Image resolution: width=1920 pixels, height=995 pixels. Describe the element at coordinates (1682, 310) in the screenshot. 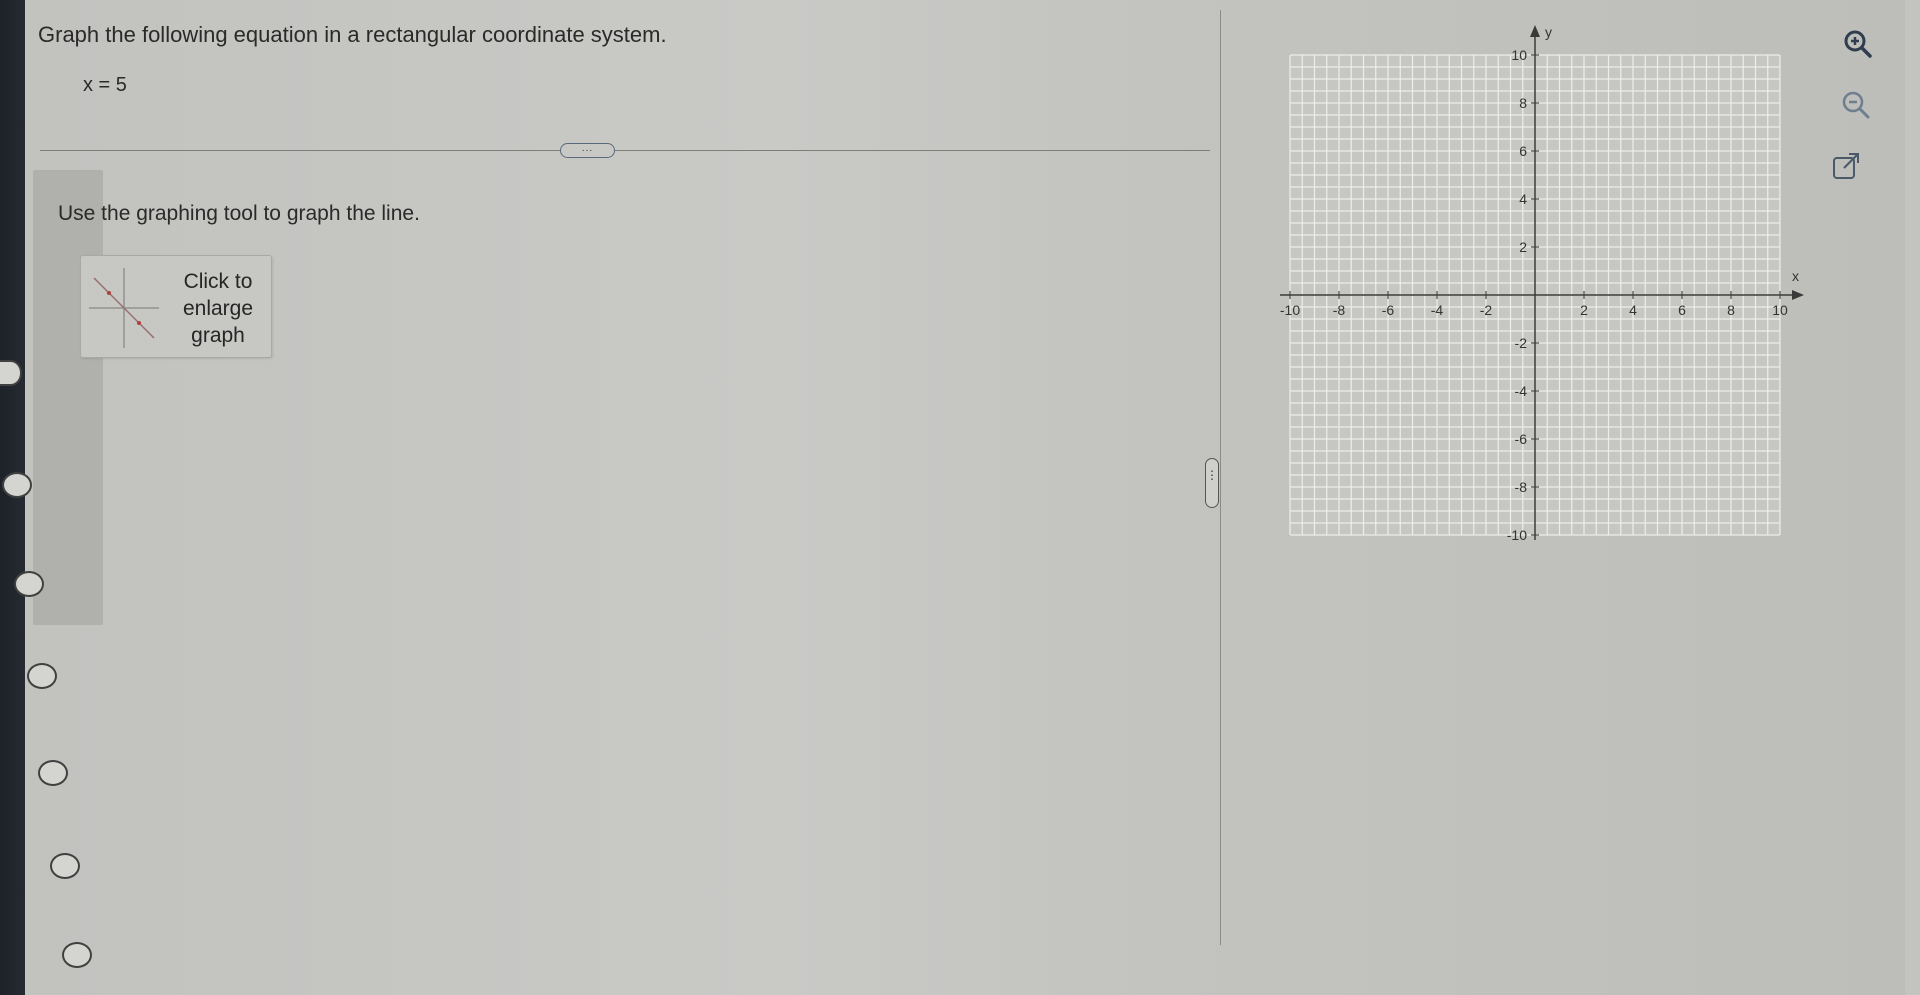

I see `x-tick-label: 6` at that location.